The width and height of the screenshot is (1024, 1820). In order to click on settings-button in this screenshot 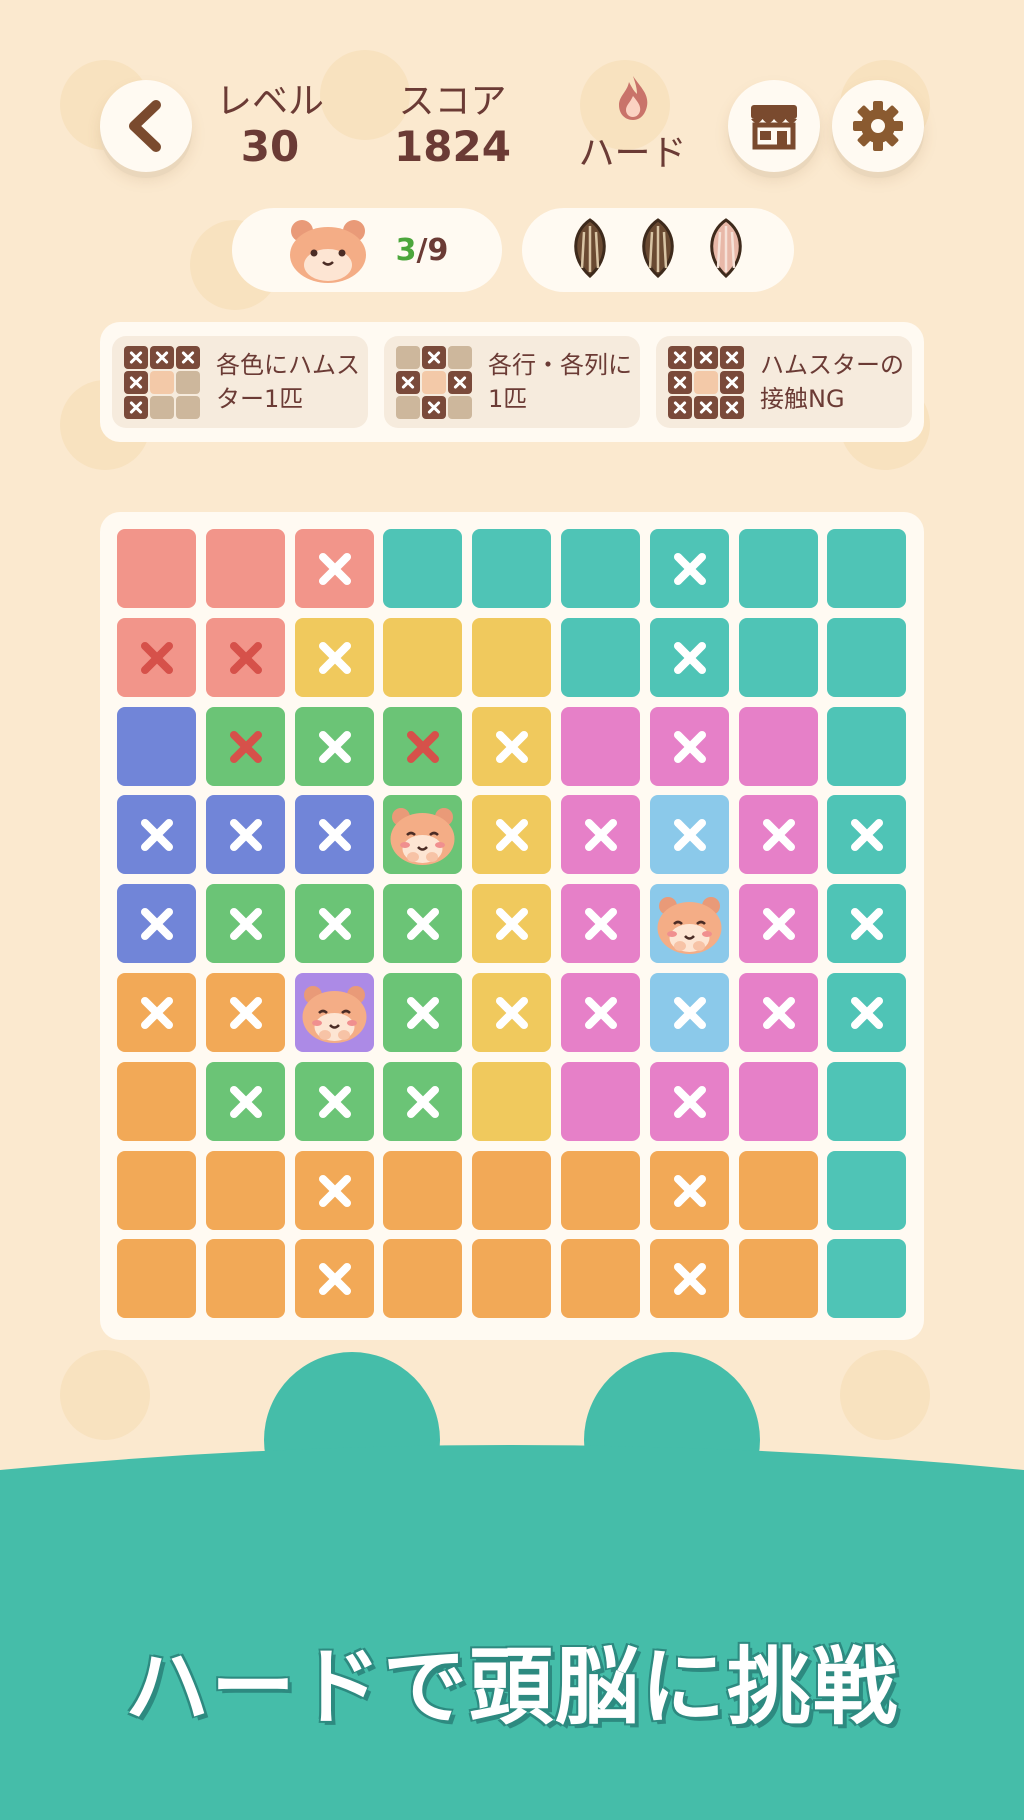, I will do `click(878, 126)`.